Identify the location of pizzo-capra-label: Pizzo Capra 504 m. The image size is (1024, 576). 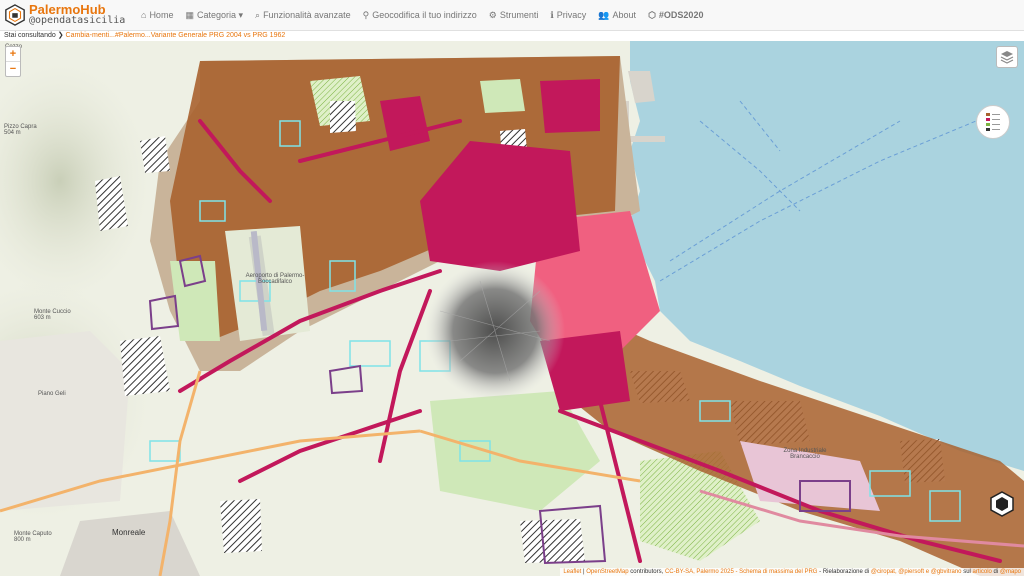
(20, 130).